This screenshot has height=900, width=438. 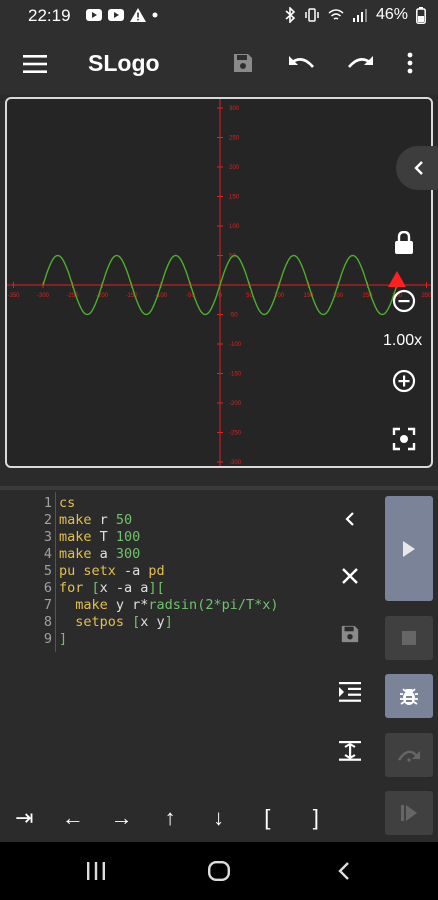 I want to click on format-indent-button, so click(x=350, y=692).